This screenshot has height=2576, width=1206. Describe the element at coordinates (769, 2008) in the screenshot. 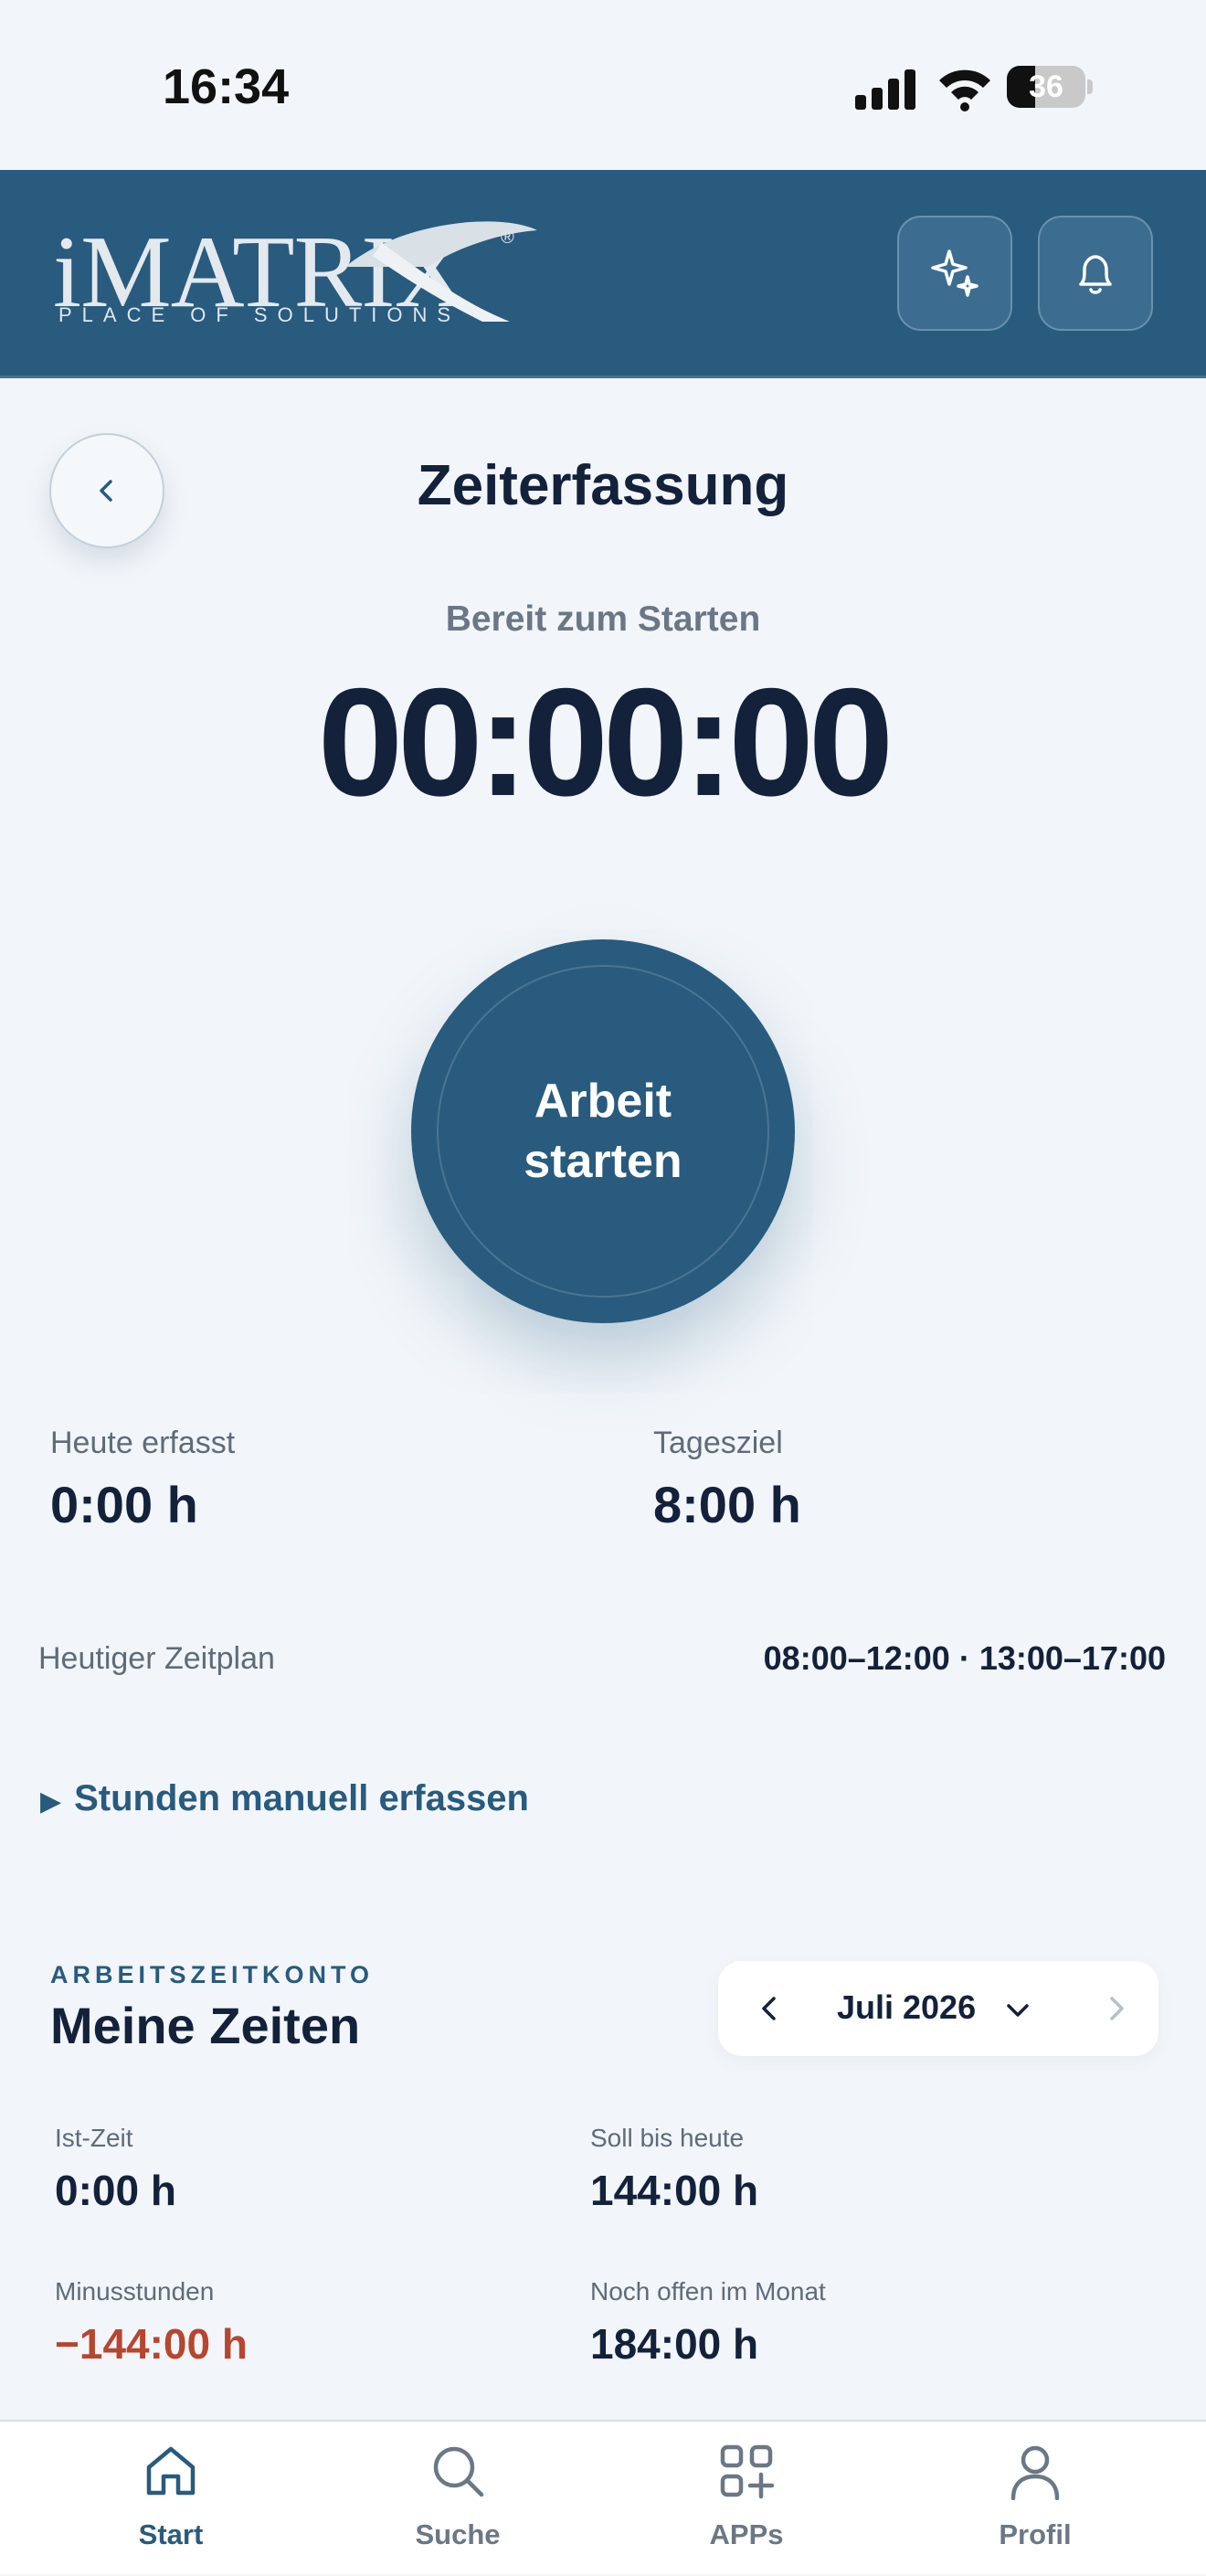

I see `prev-month-button` at that location.